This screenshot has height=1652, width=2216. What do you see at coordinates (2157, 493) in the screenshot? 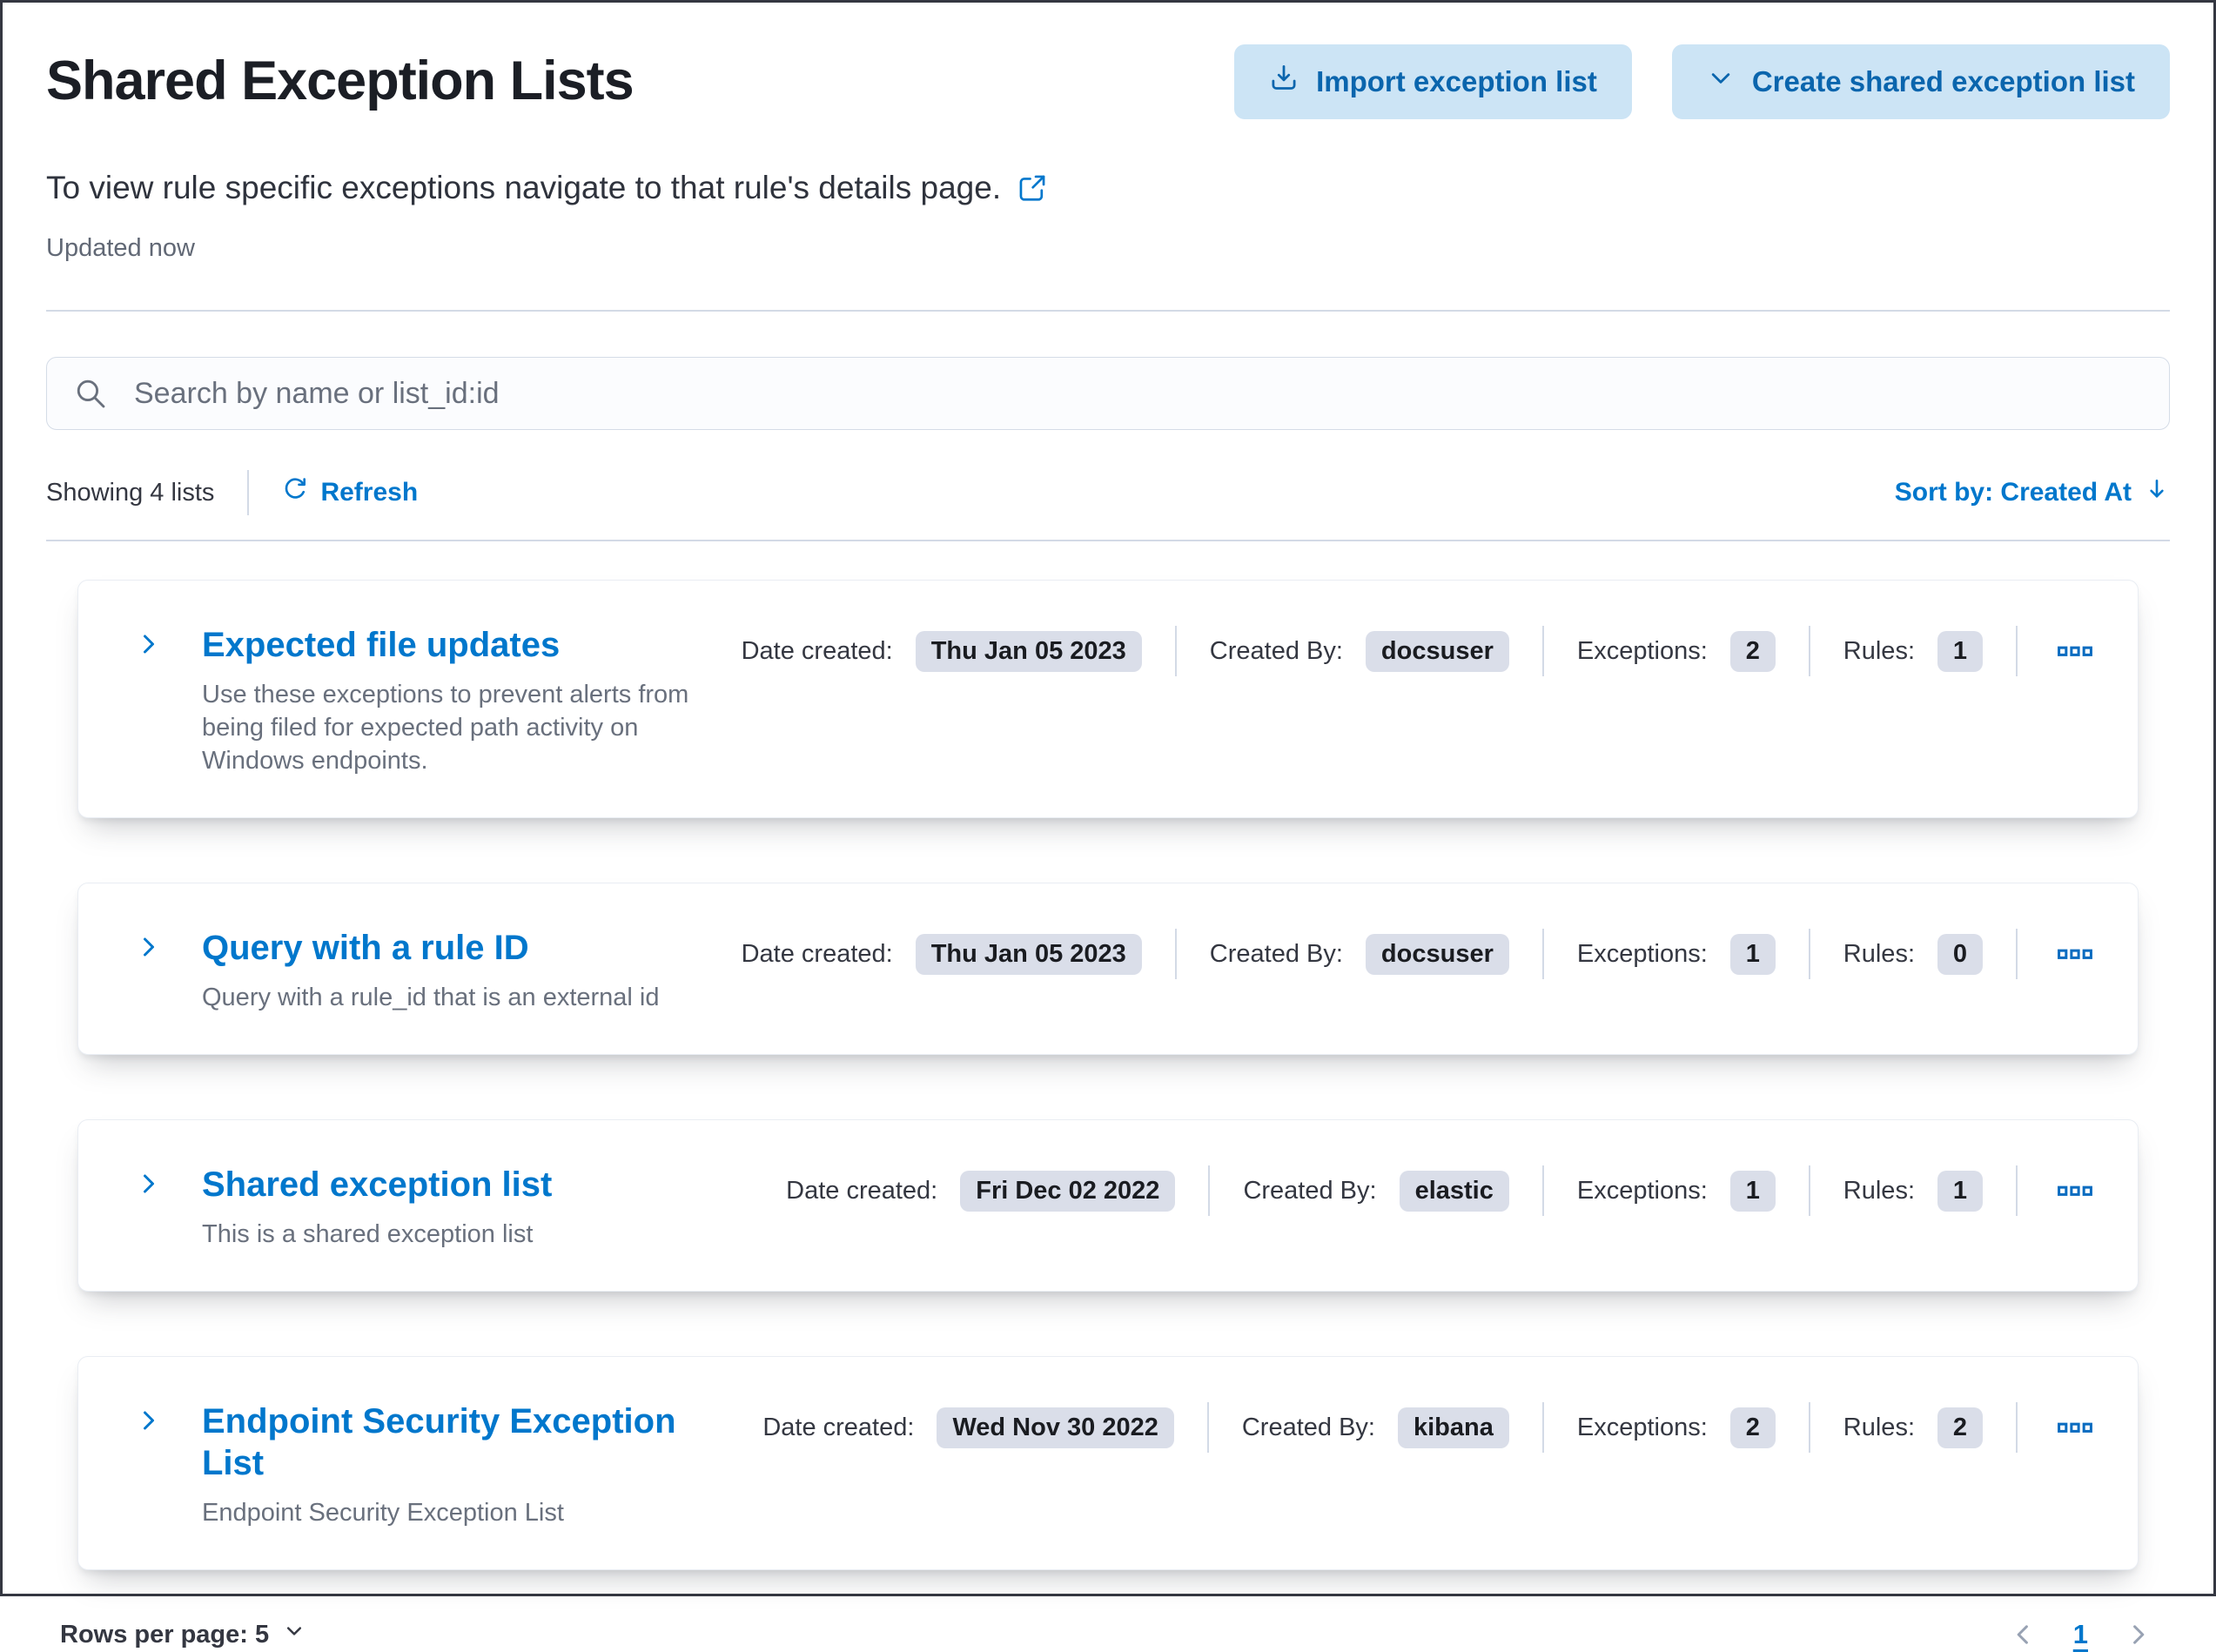
I see `sort-down-icon` at bounding box center [2157, 493].